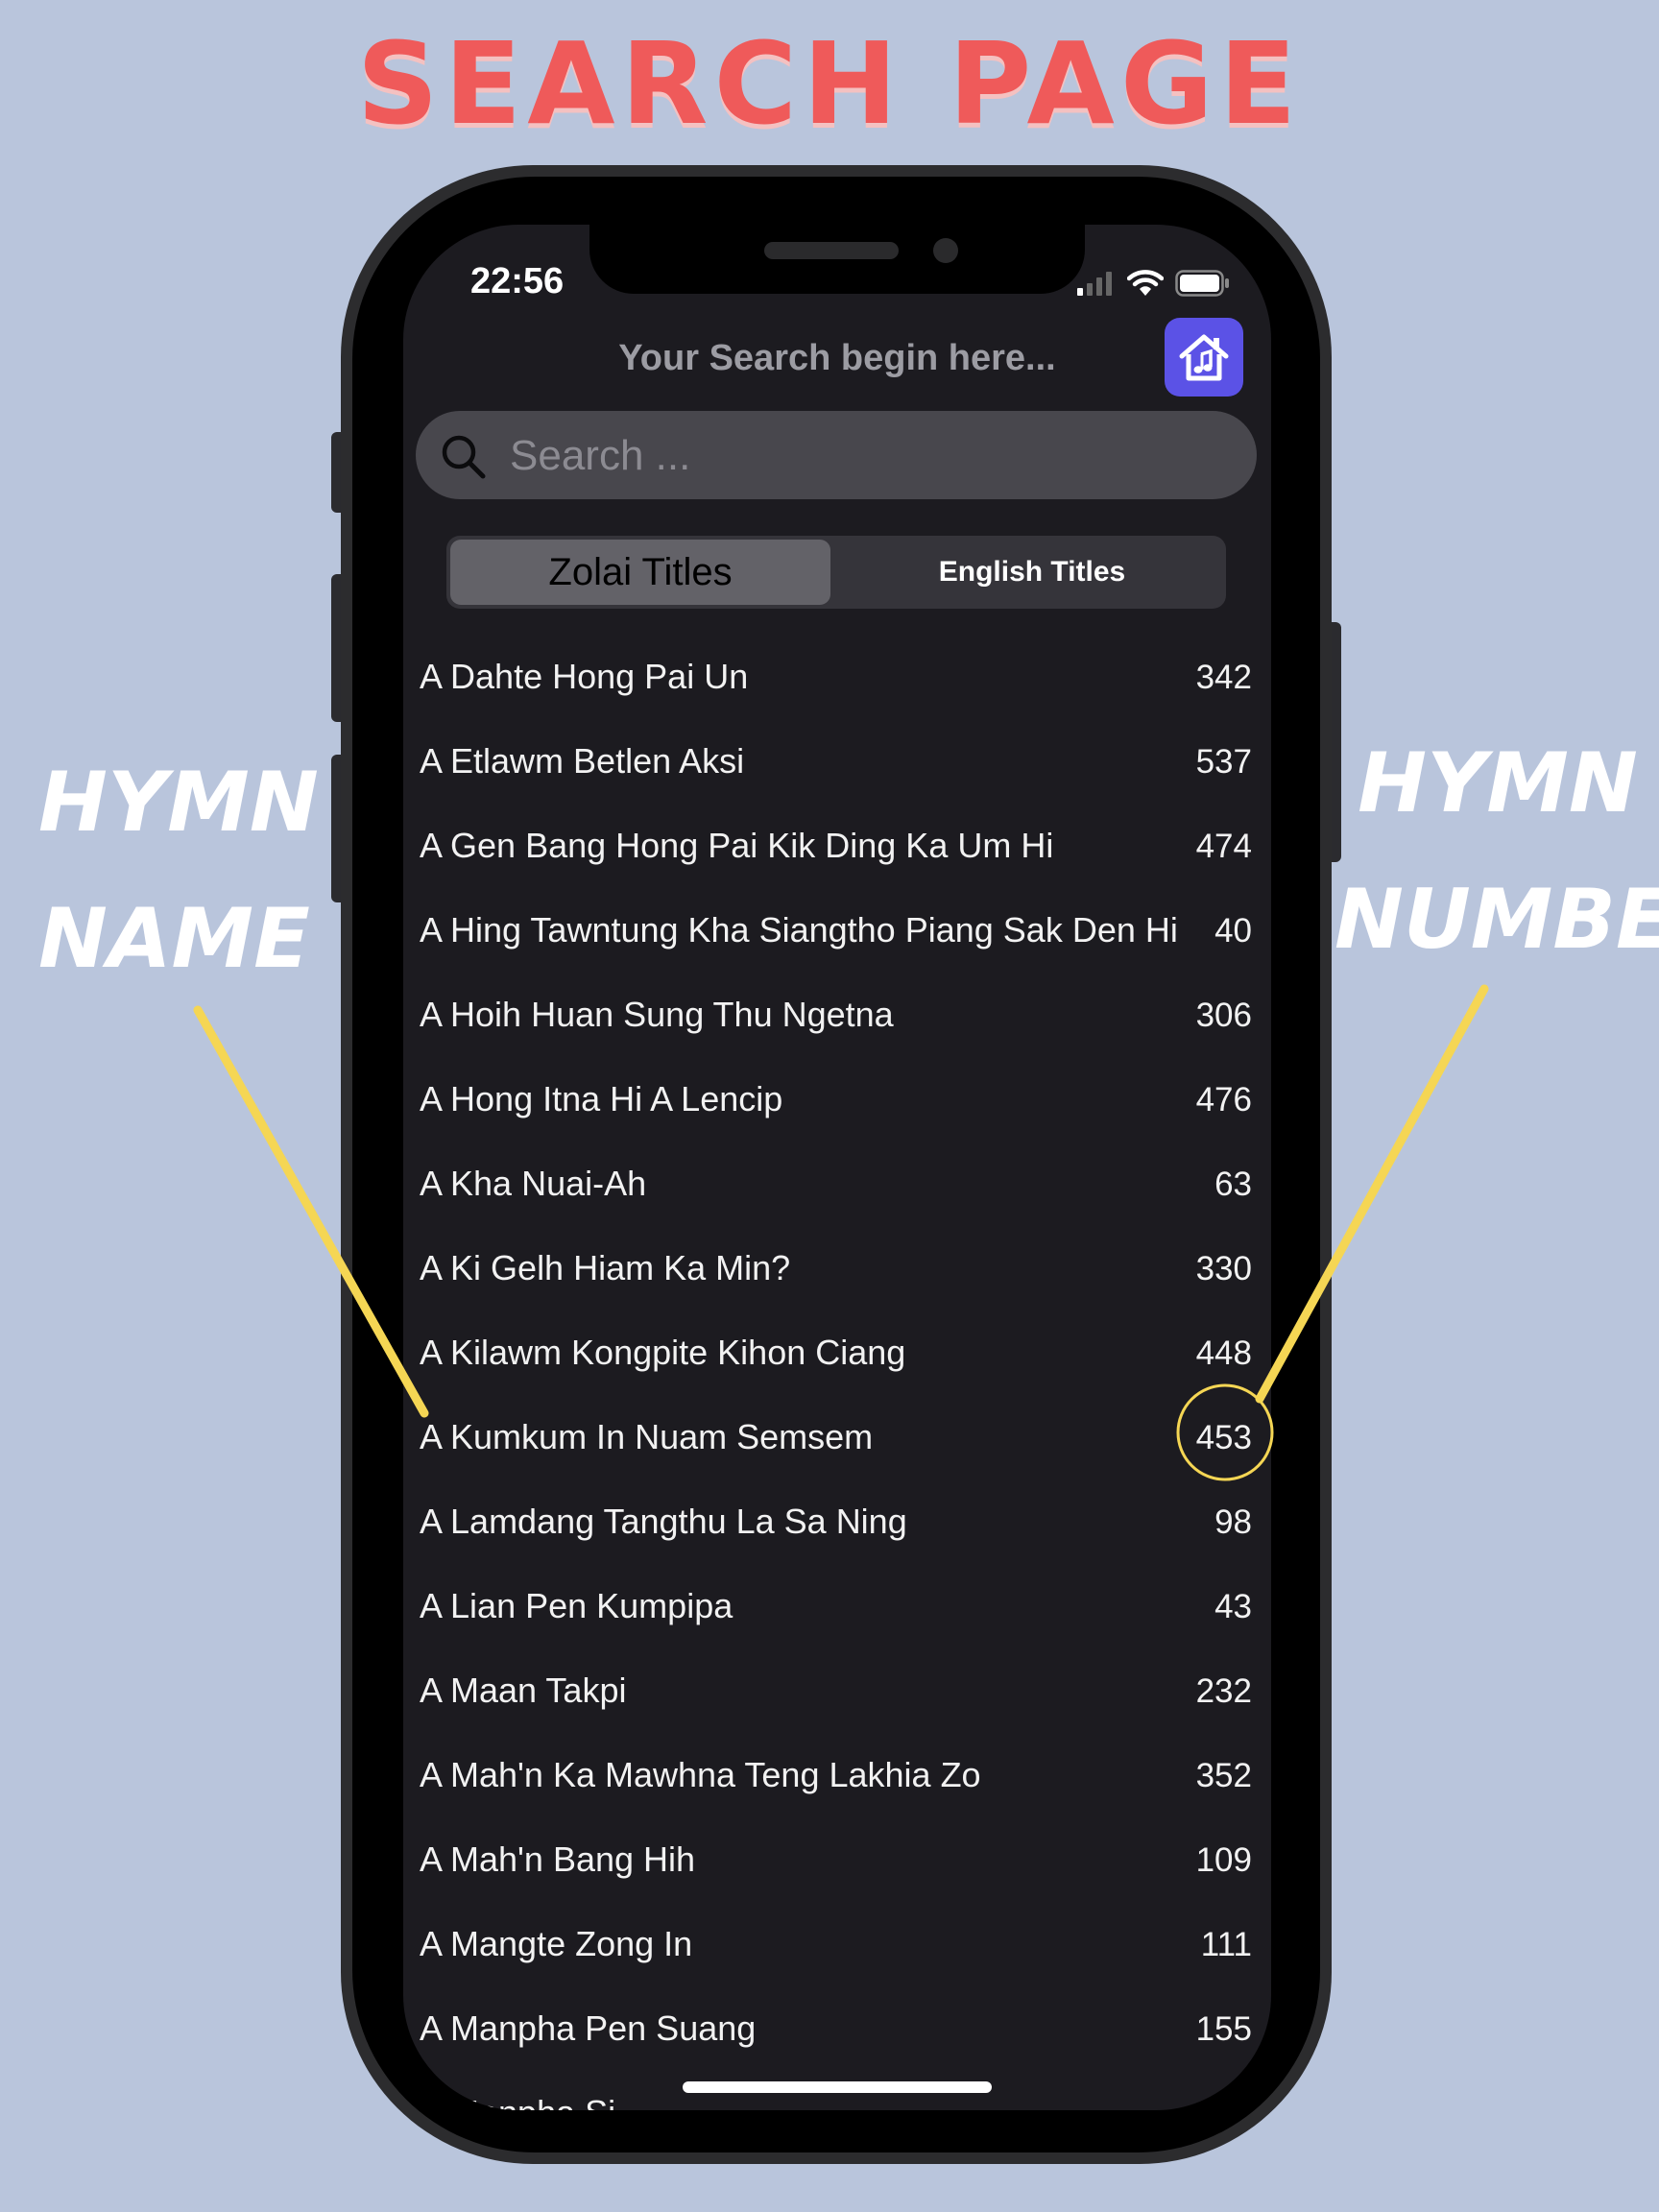 The image size is (1659, 2212). What do you see at coordinates (576, 1606) in the screenshot?
I see `hymn-name: A Lian Pen Kumpipa` at bounding box center [576, 1606].